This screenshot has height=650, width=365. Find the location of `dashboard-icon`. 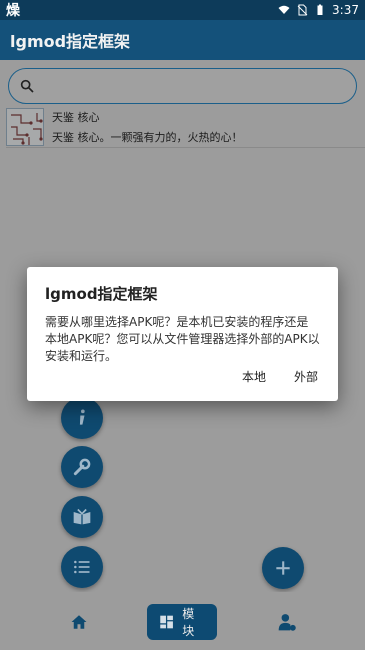

dashboard-icon is located at coordinates (166, 622).